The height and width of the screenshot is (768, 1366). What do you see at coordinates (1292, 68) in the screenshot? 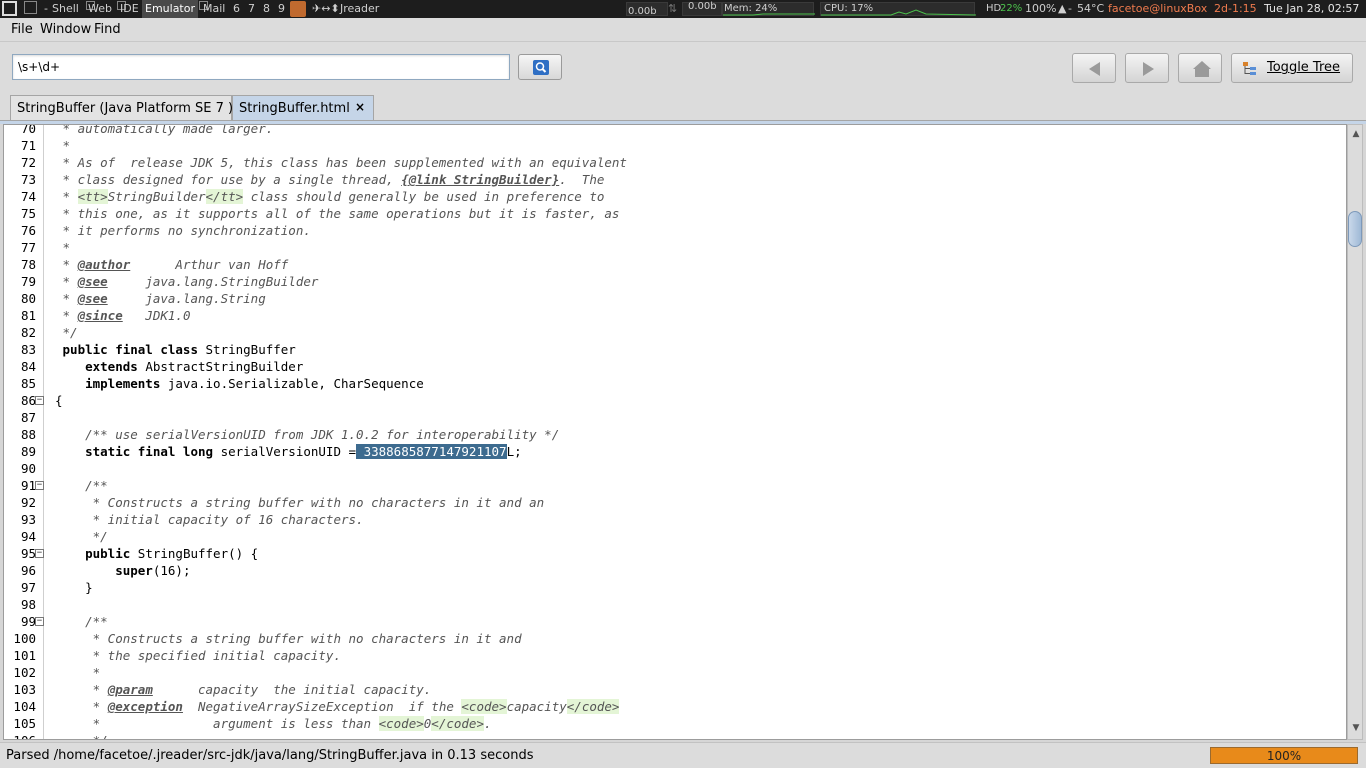
I see `toggle-tree-button: Toggle Tree` at bounding box center [1292, 68].